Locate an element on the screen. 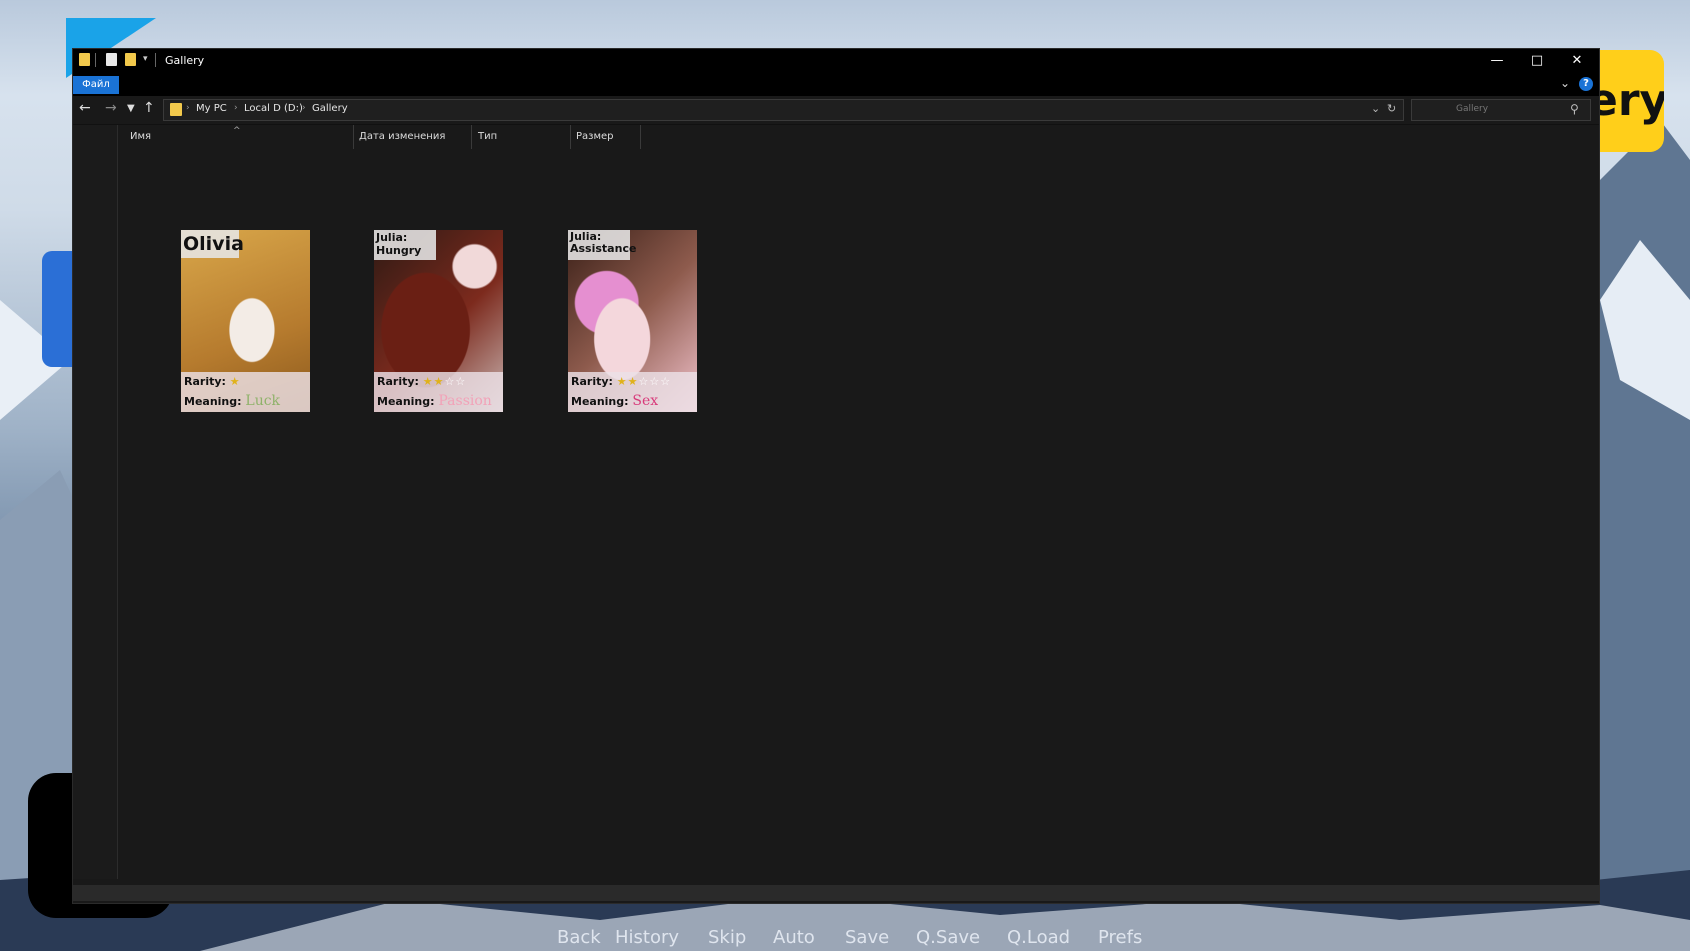 Image resolution: width=1690 pixels, height=951 pixels. column-header-date-modified: Дата изменения is located at coordinates (412, 137).